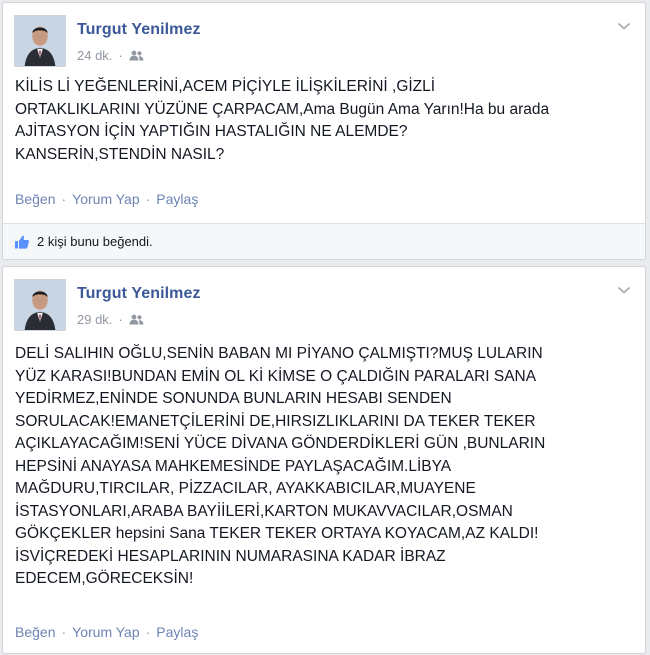 The width and height of the screenshot is (650, 655). Describe the element at coordinates (324, 35) in the screenshot. I see `post-header: Turgut Yenilmez 24 dk. ·` at that location.